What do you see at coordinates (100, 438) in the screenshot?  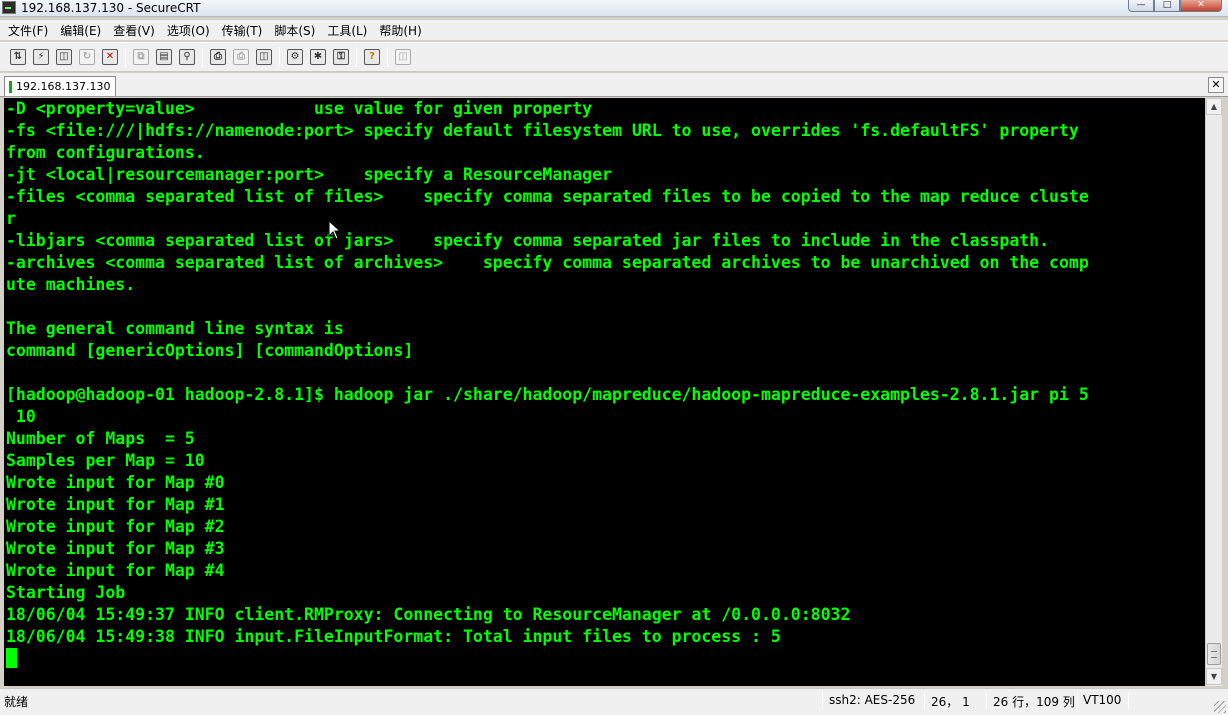 I see `terminal-line: Number of Maps = 5` at bounding box center [100, 438].